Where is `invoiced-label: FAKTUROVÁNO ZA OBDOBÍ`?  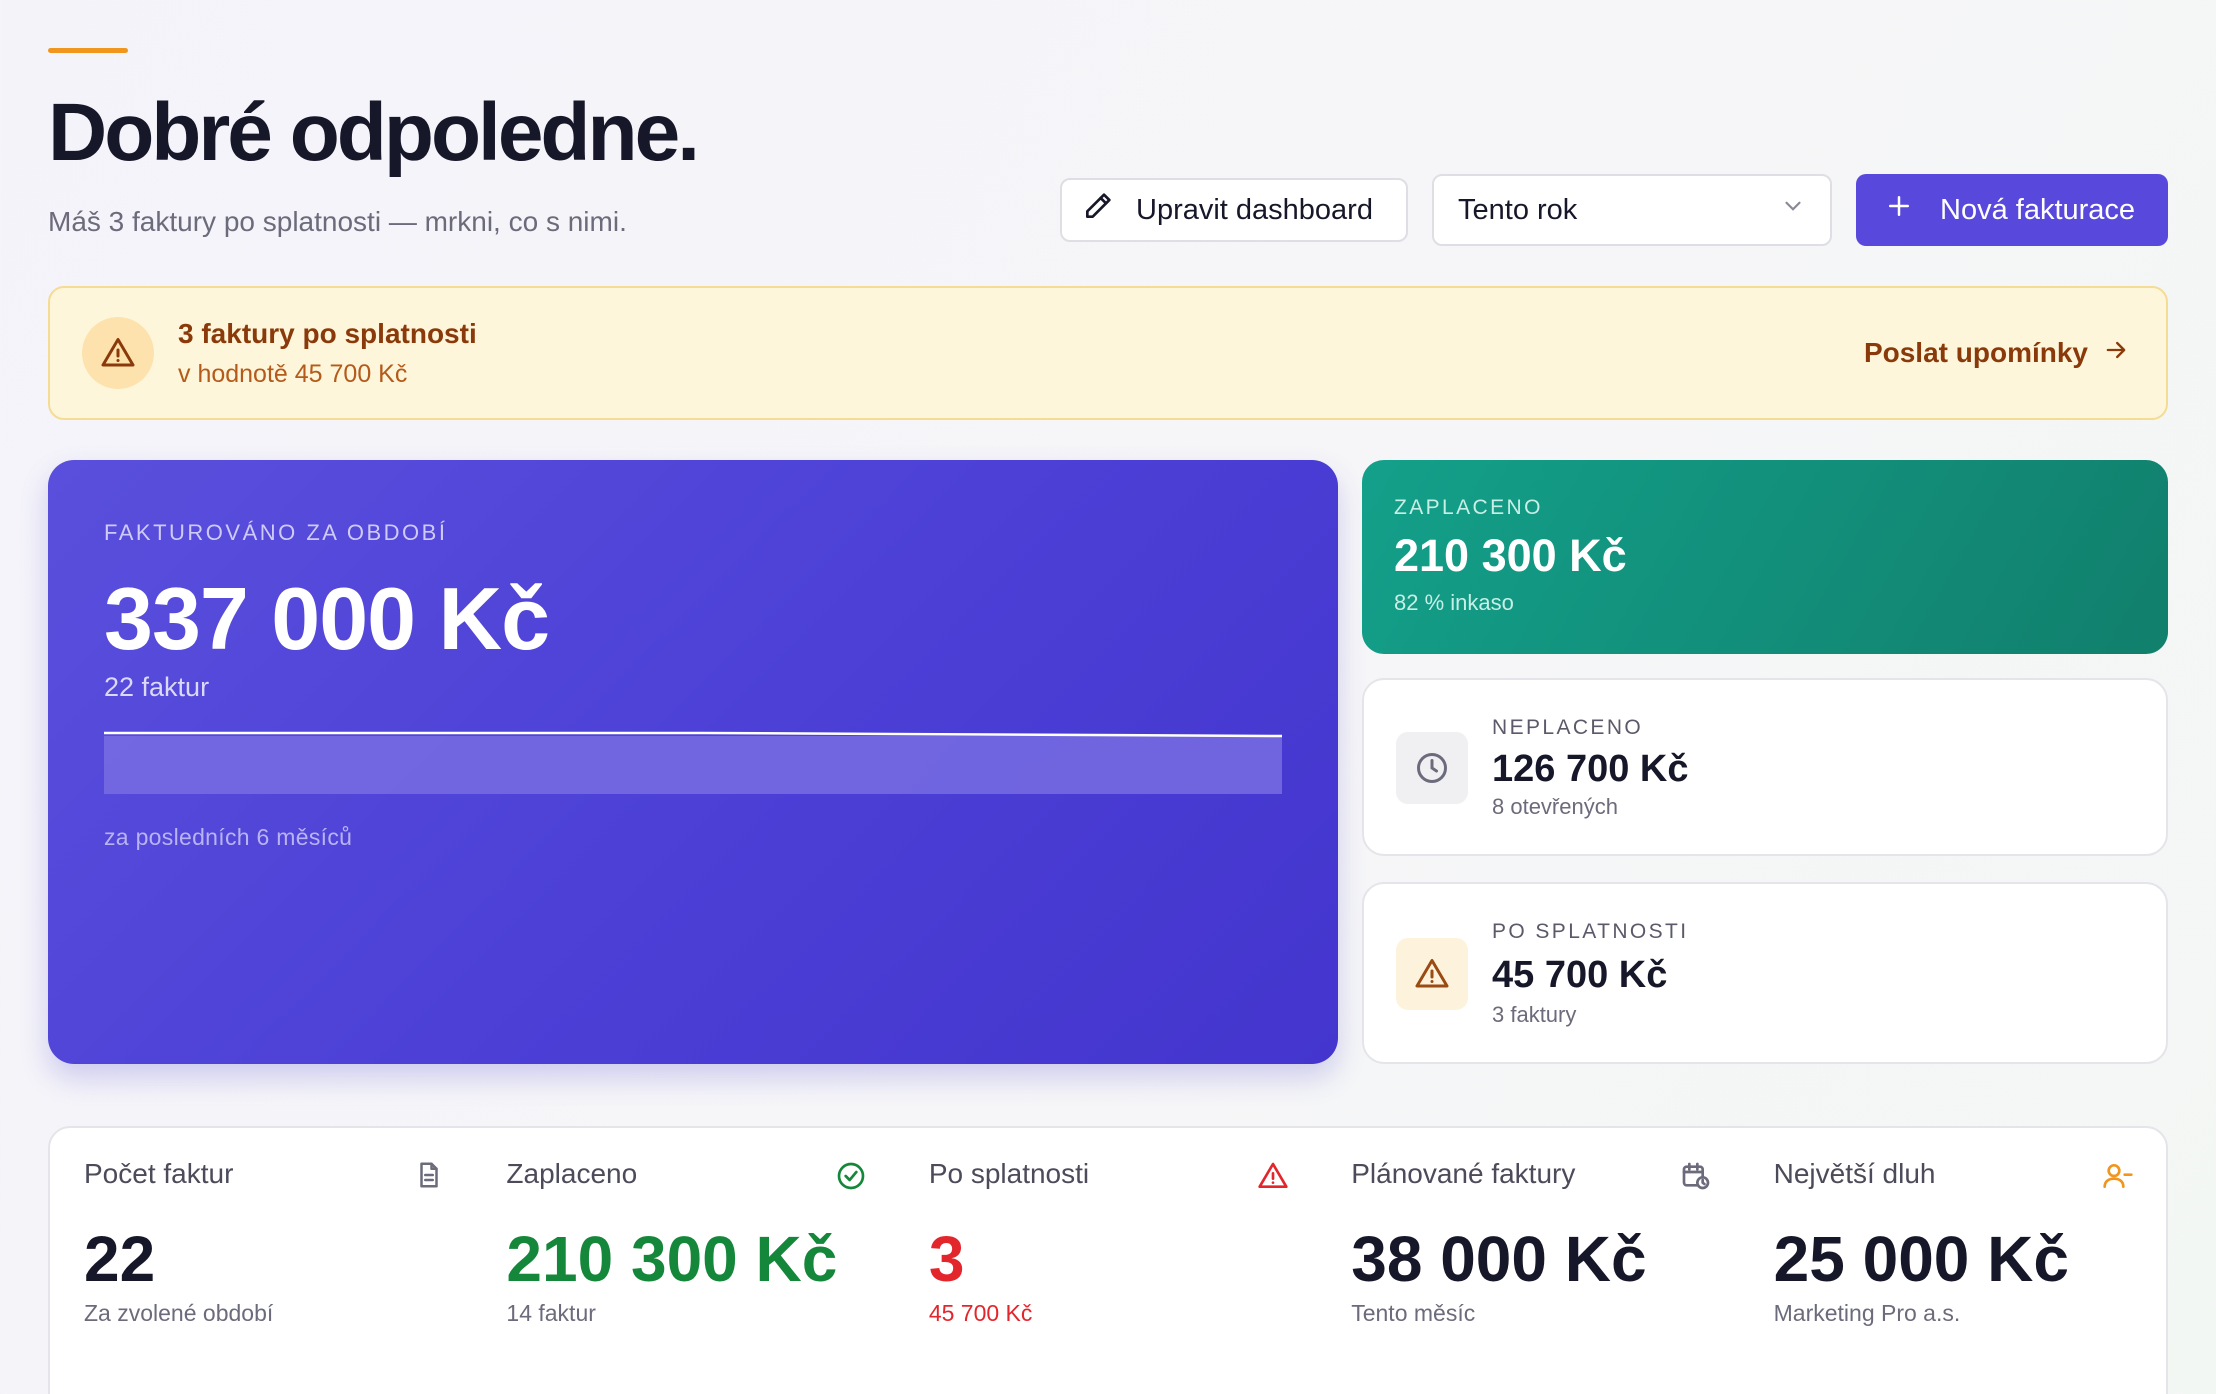
invoiced-label: FAKTUROVÁNO ZA OBDOBÍ is located at coordinates (276, 532).